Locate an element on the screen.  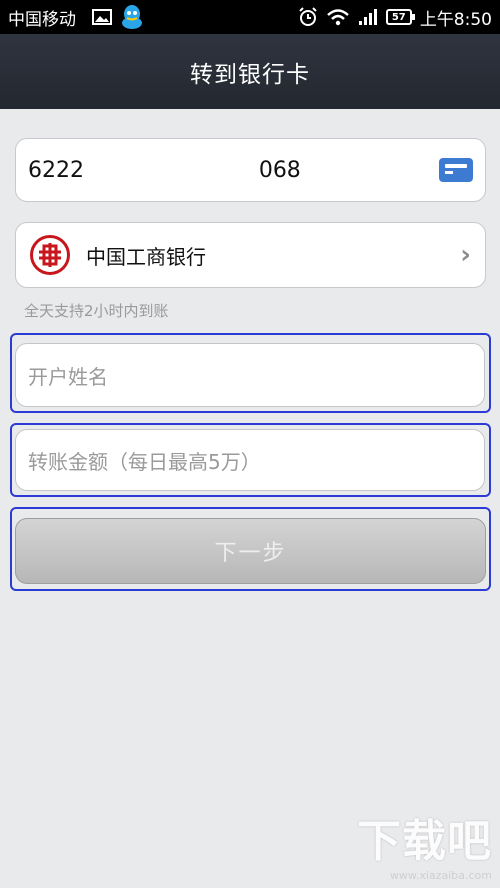
status-bar: 中国移动 57 上午8:50 is located at coordinates (250, 17).